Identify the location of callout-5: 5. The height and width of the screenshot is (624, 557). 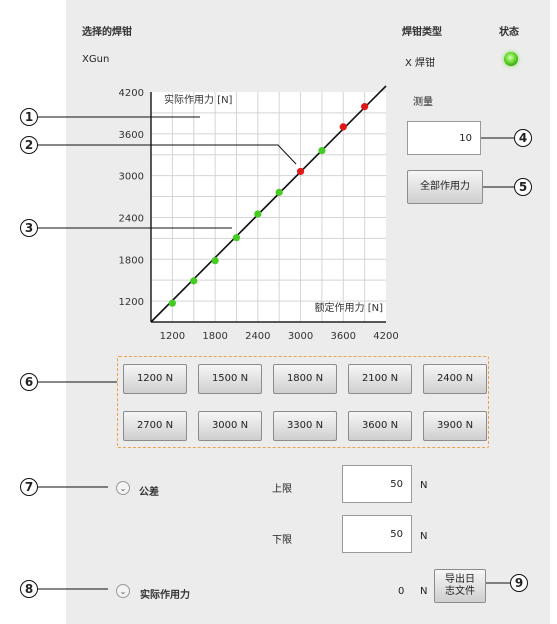
(523, 187).